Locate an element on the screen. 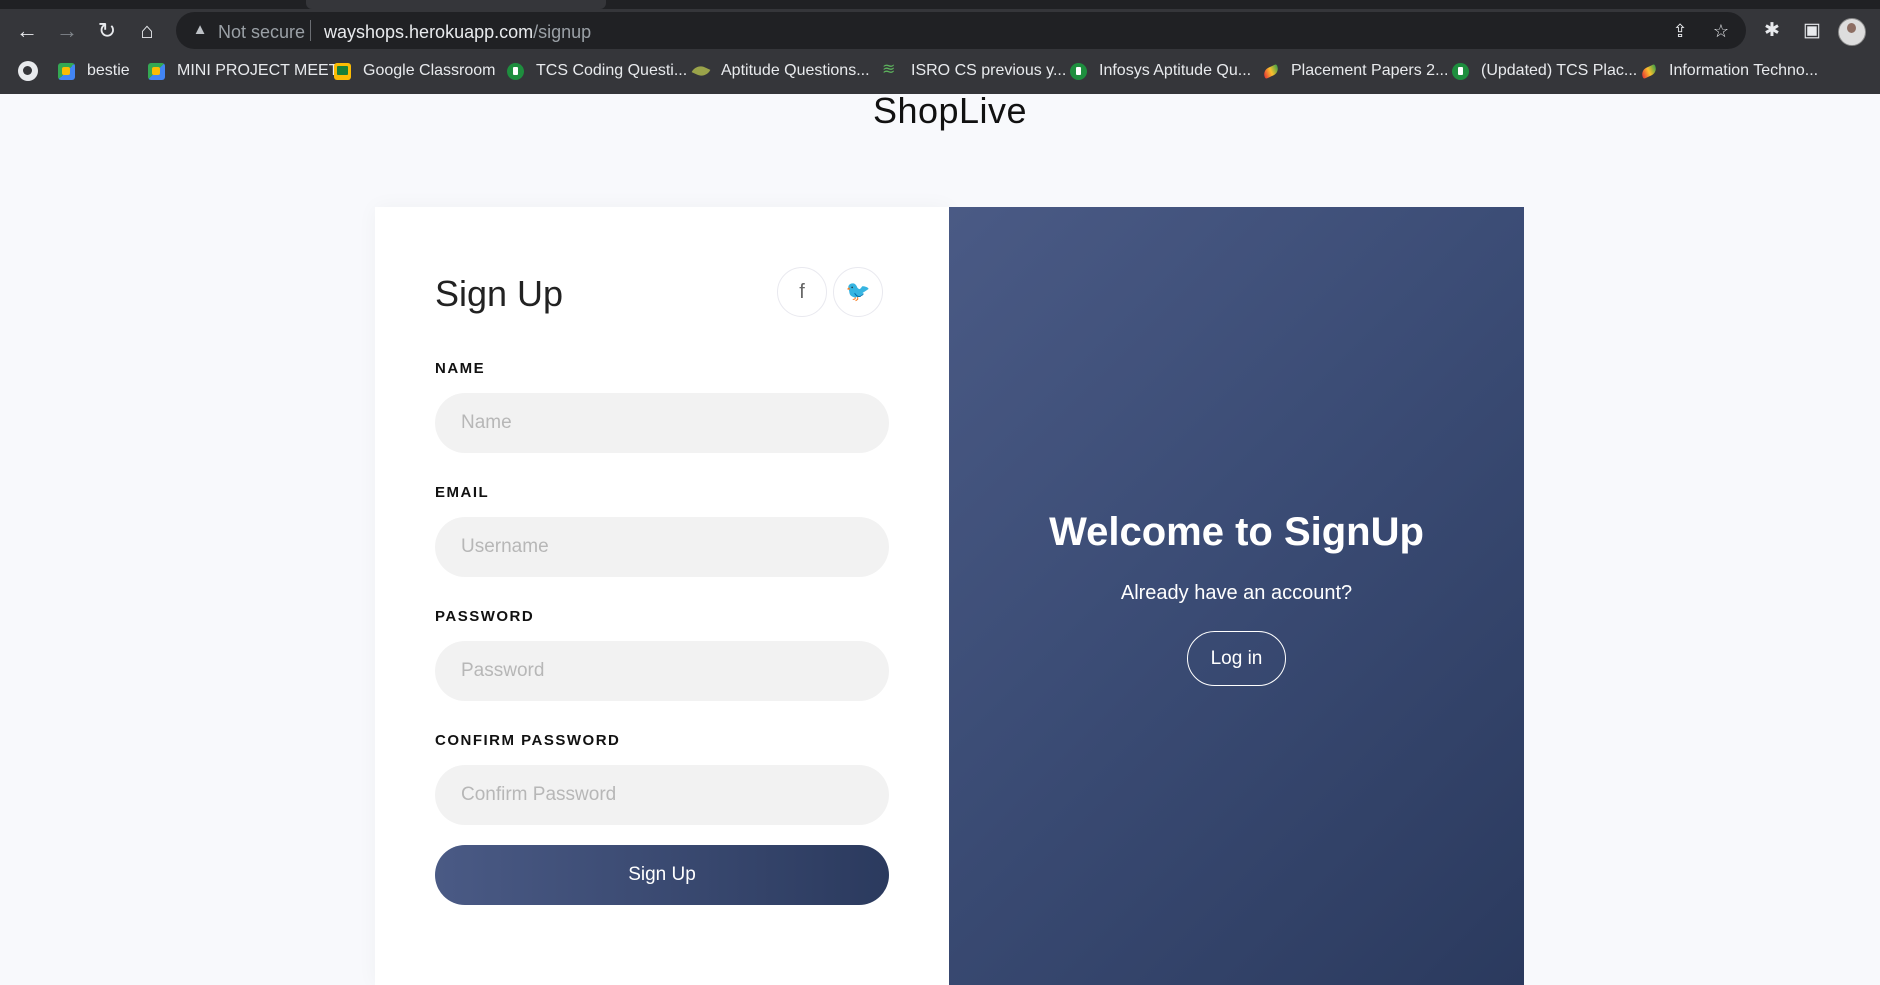  bookmark-item: bestie is located at coordinates (94, 71).